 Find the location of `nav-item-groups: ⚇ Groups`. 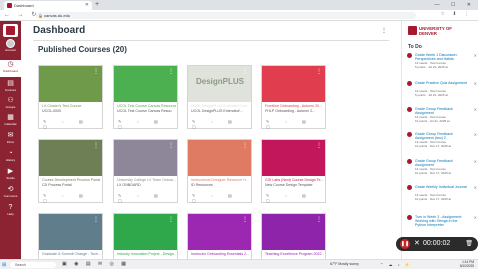

nav-item-groups: ⚇ Groups is located at coordinates (10, 104).